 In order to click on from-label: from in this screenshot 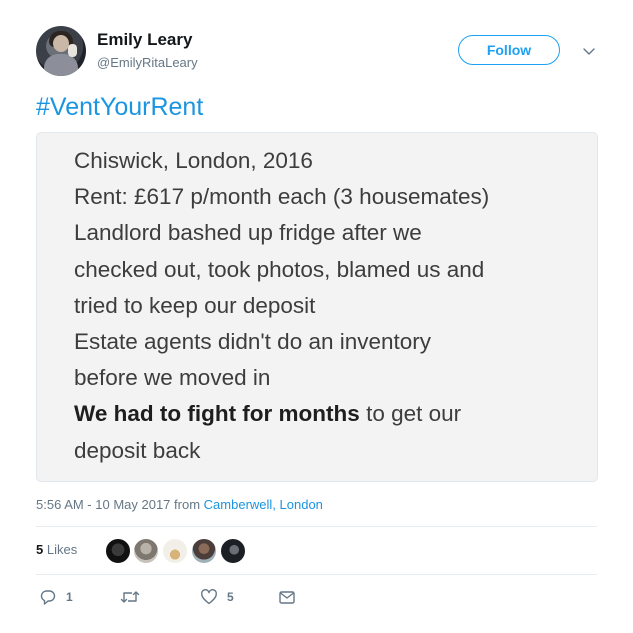, I will do `click(187, 504)`.